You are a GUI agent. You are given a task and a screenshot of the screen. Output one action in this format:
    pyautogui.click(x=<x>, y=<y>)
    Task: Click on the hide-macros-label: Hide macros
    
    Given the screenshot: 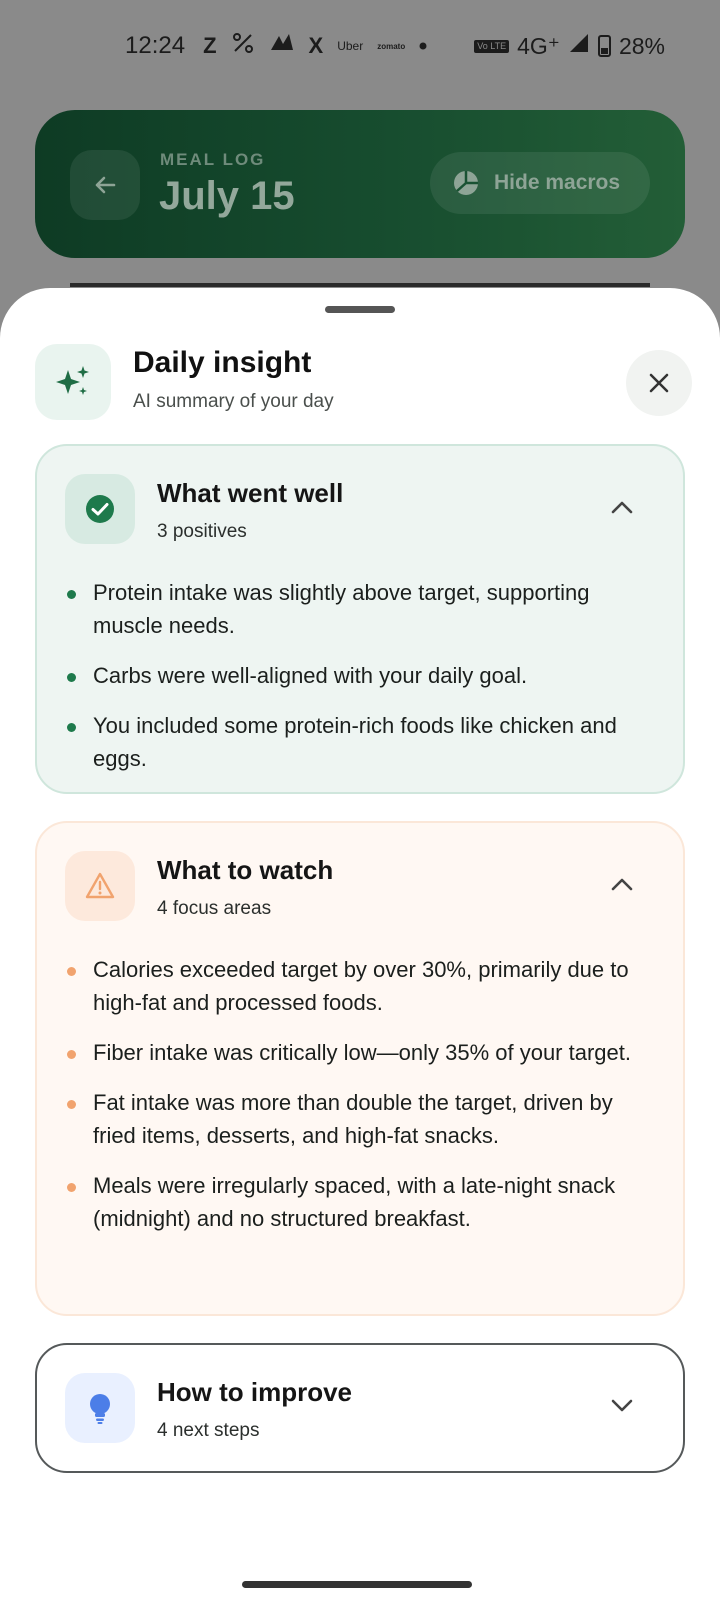 What is the action you would take?
    pyautogui.click(x=557, y=182)
    